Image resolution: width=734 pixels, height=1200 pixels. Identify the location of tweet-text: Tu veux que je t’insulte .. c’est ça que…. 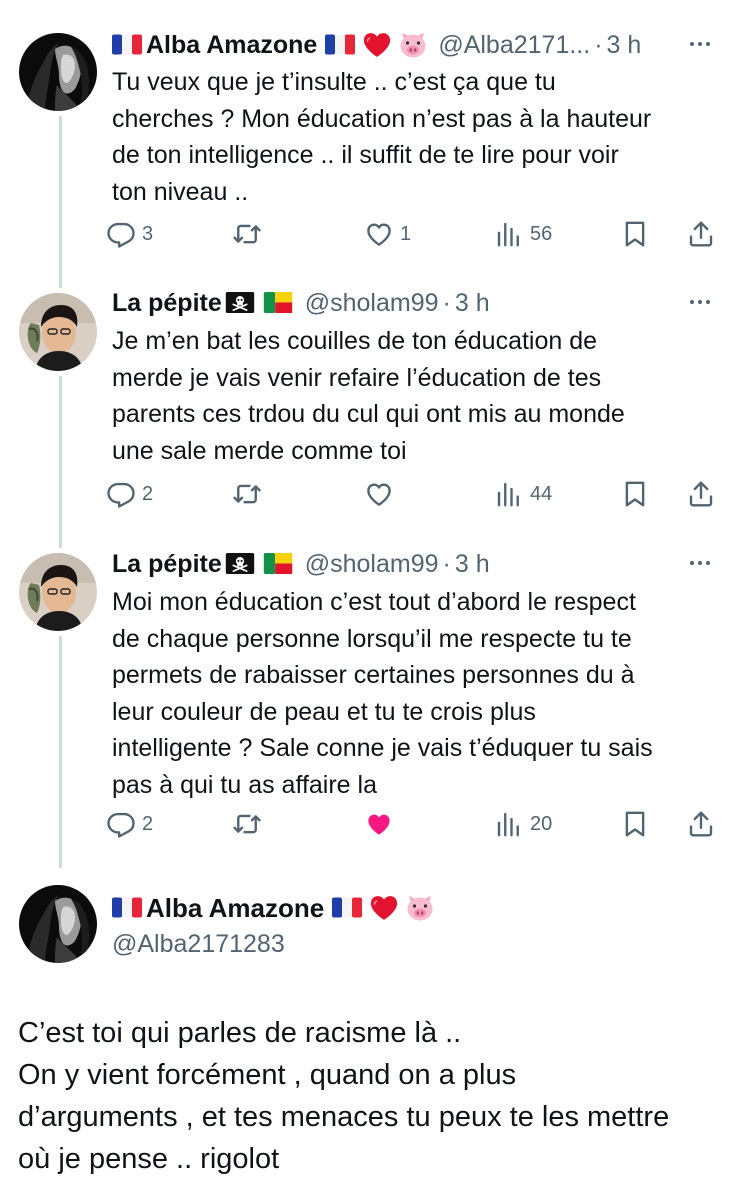
(382, 137).